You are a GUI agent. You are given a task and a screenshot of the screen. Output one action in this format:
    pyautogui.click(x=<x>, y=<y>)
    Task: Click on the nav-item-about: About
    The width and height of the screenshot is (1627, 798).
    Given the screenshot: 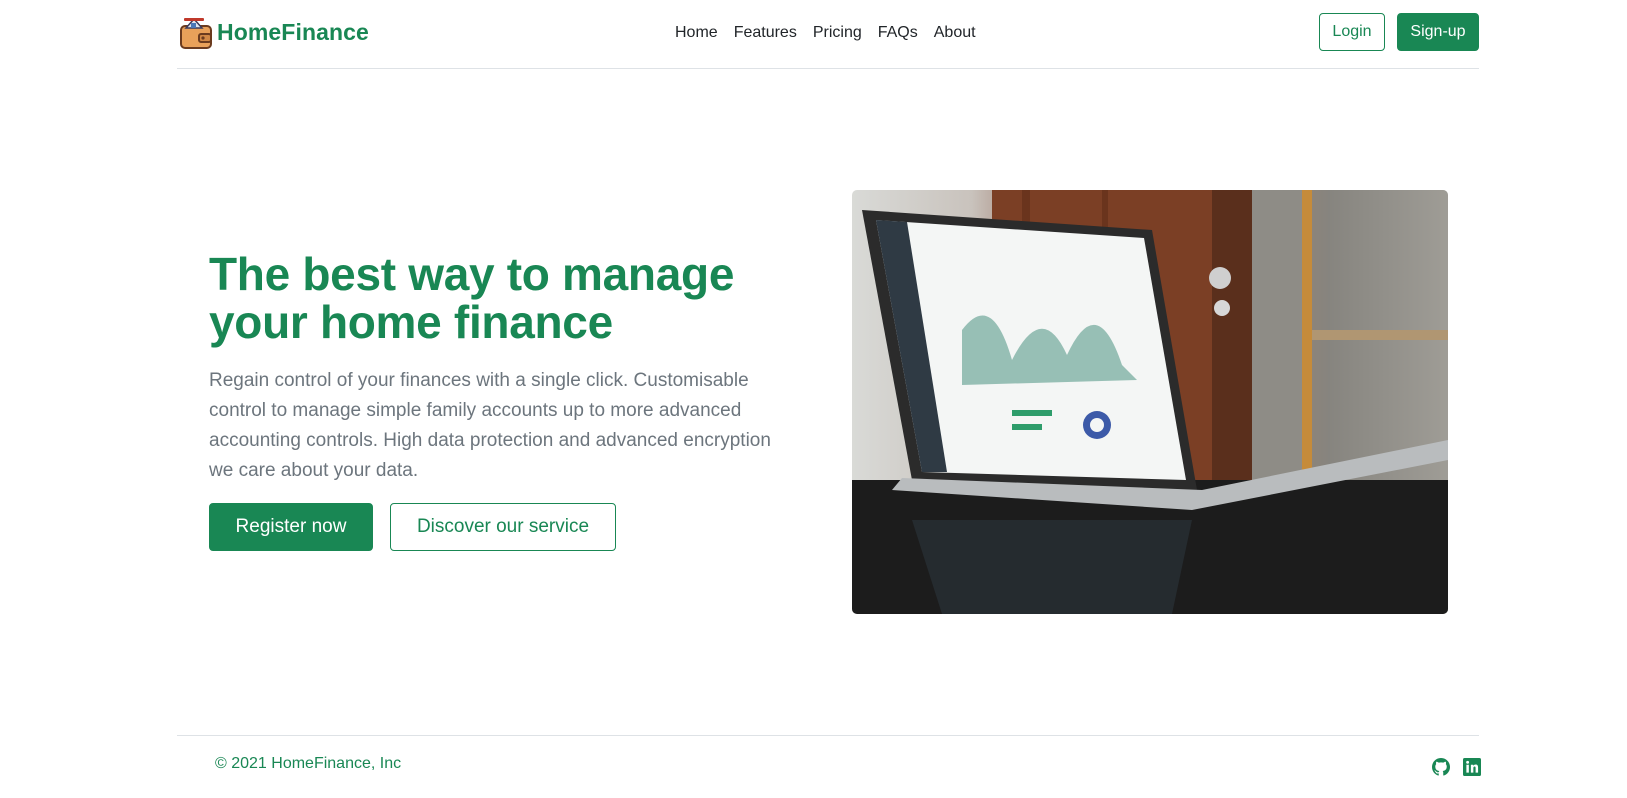 What is the action you would take?
    pyautogui.click(x=955, y=33)
    